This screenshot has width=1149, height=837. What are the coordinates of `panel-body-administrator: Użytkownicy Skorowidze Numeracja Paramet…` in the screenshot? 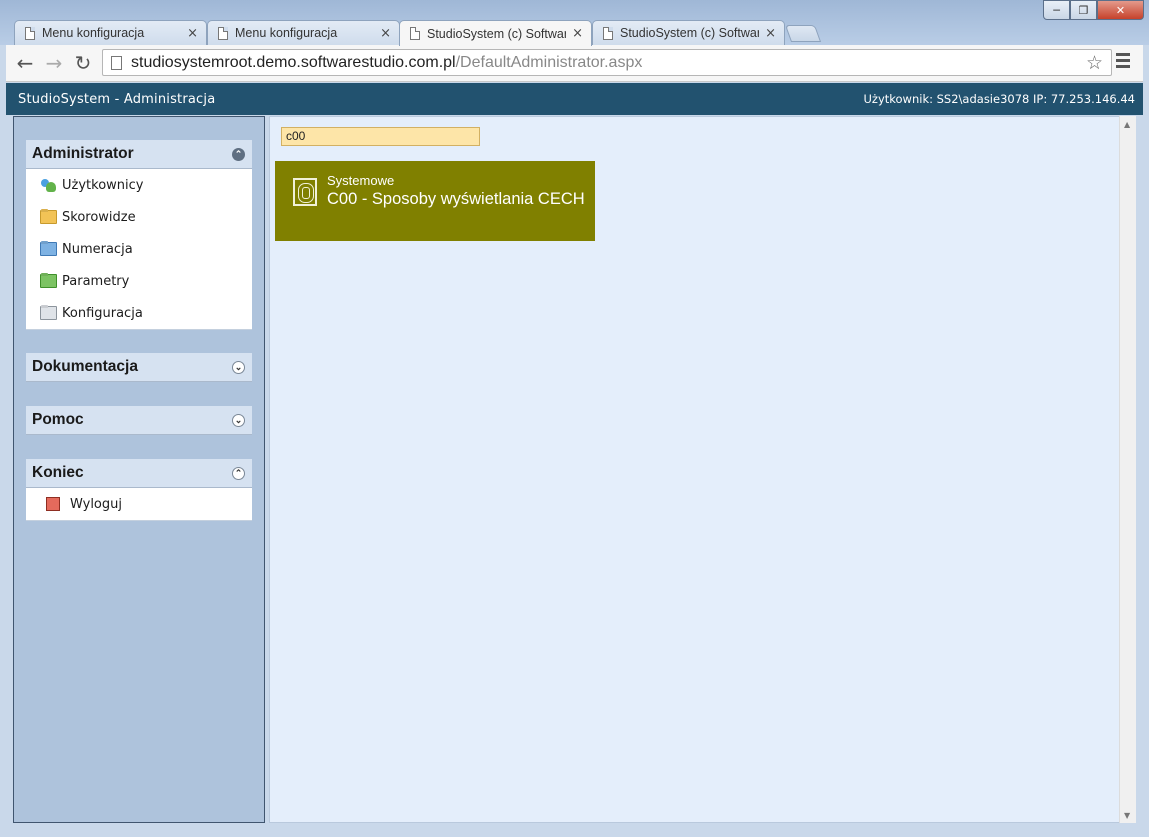 It's located at (139, 249).